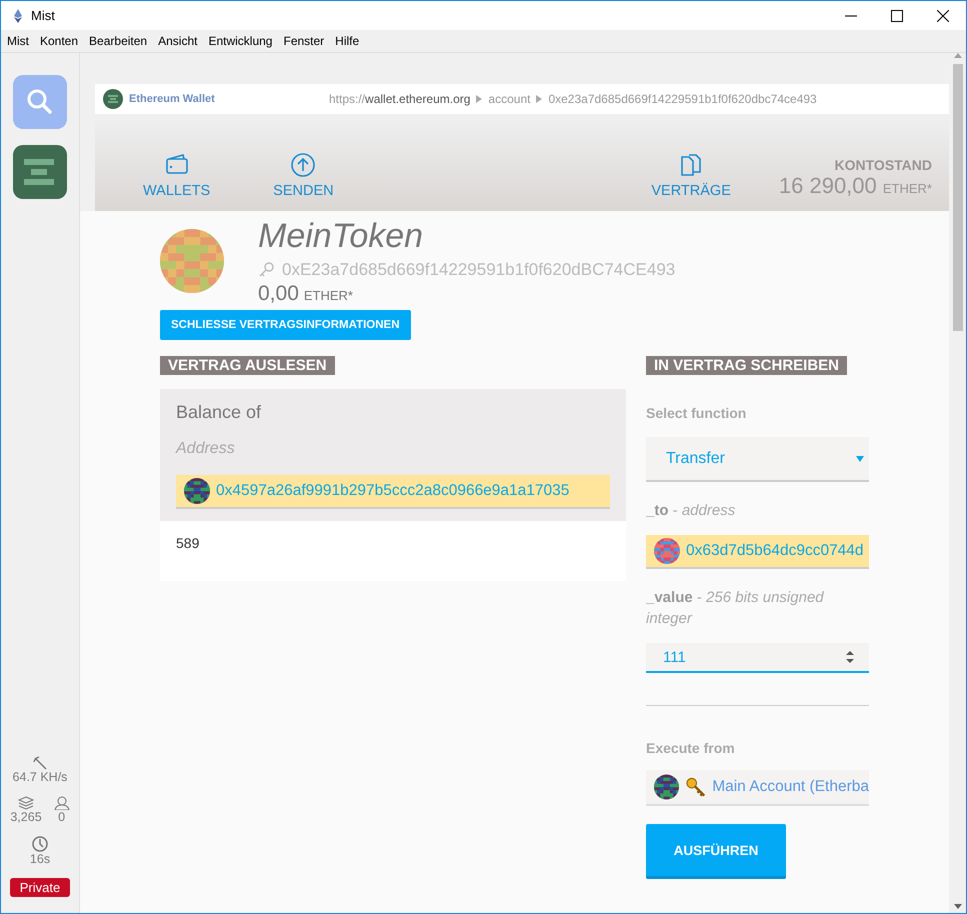 The height and width of the screenshot is (914, 967). I want to click on result-value: 589, so click(393, 551).